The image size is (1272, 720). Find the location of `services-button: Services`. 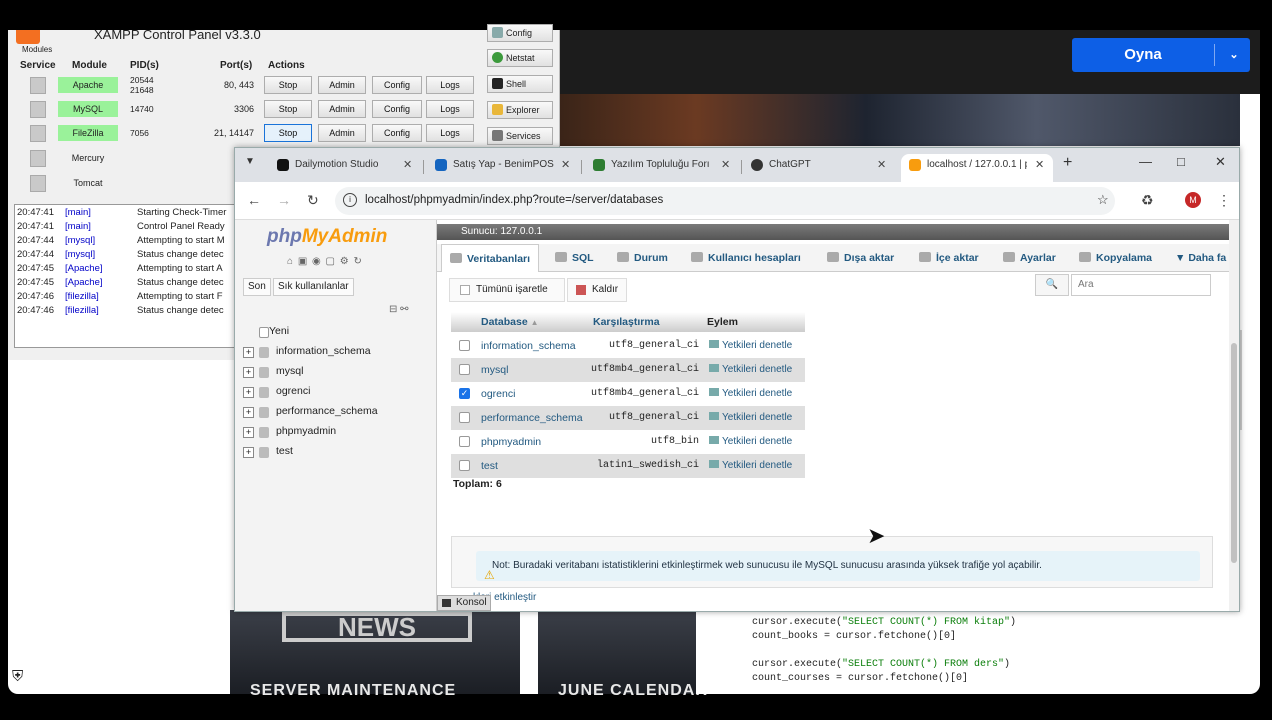

services-button: Services is located at coordinates (520, 136).